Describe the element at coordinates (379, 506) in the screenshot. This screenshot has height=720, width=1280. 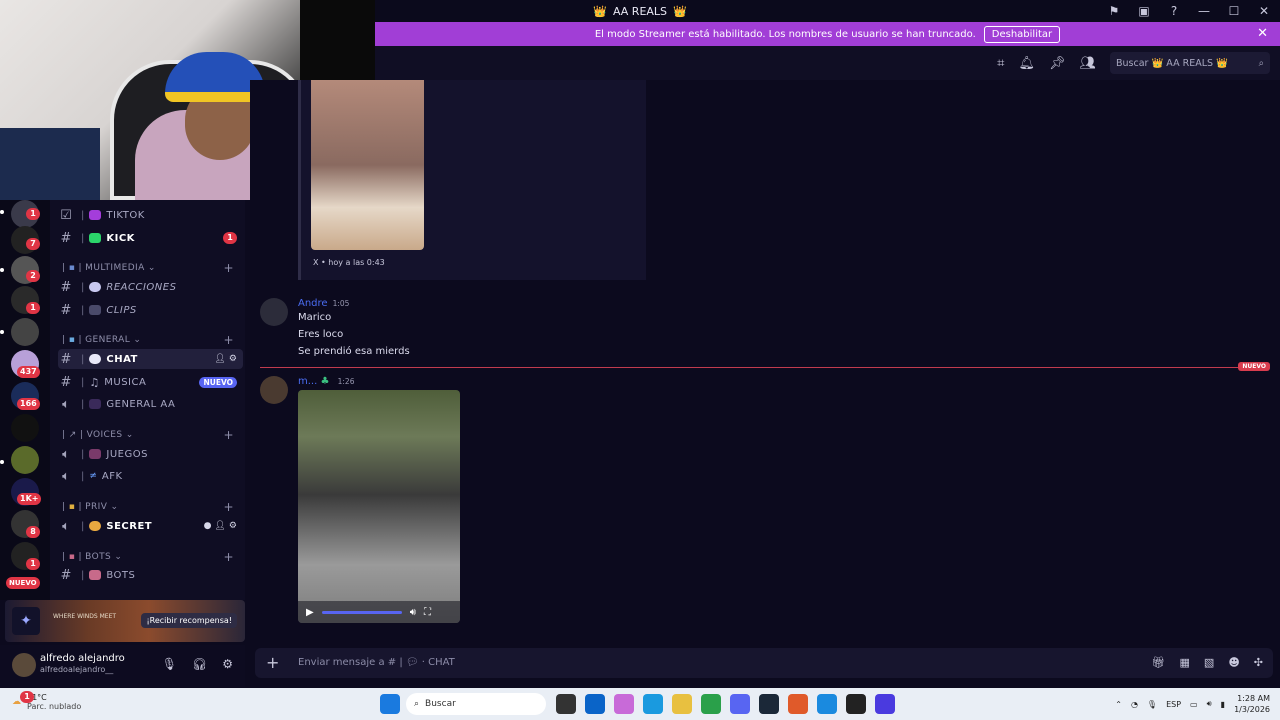
I see `video-attachment: ▶ 🔊︎ ⛶` at that location.